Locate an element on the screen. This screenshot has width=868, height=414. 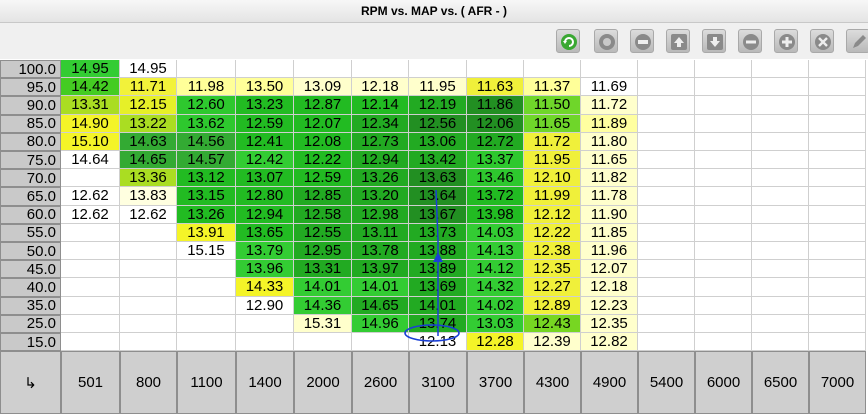
table-cell: 14.65 is located at coordinates (148, 160).